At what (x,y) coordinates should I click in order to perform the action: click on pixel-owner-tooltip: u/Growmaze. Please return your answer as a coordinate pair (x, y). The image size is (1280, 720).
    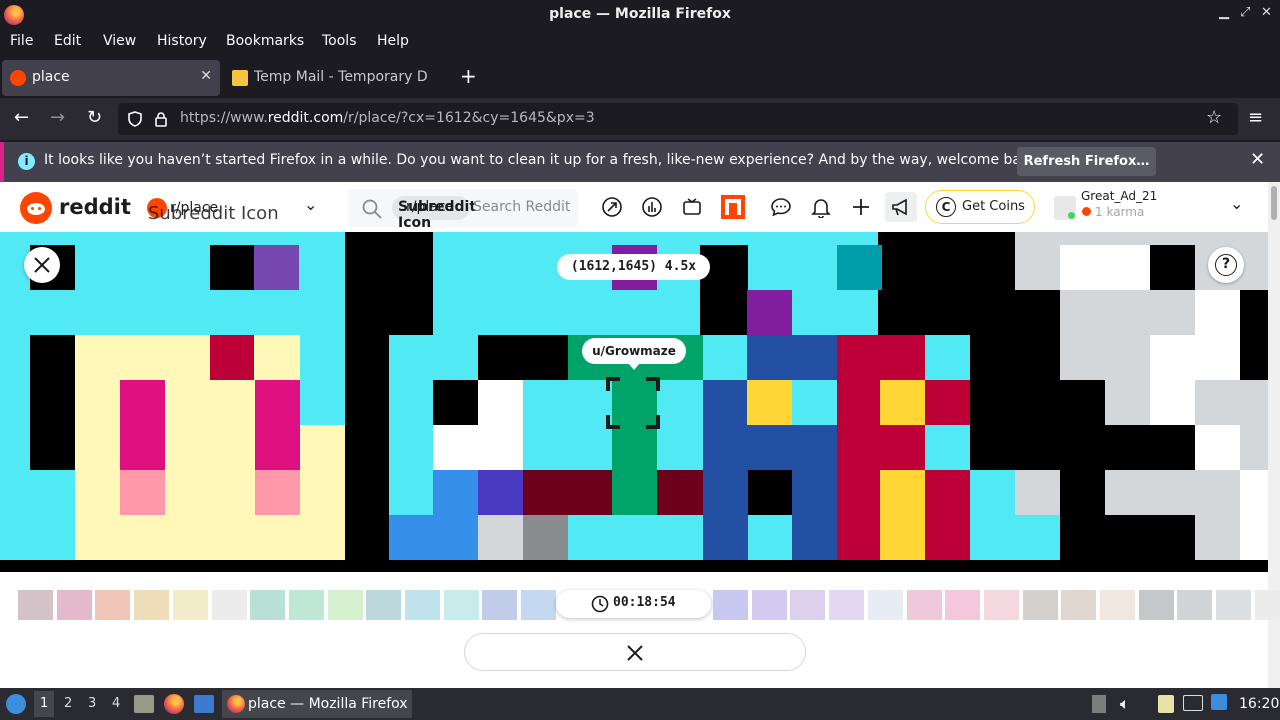
    Looking at the image, I should click on (634, 351).